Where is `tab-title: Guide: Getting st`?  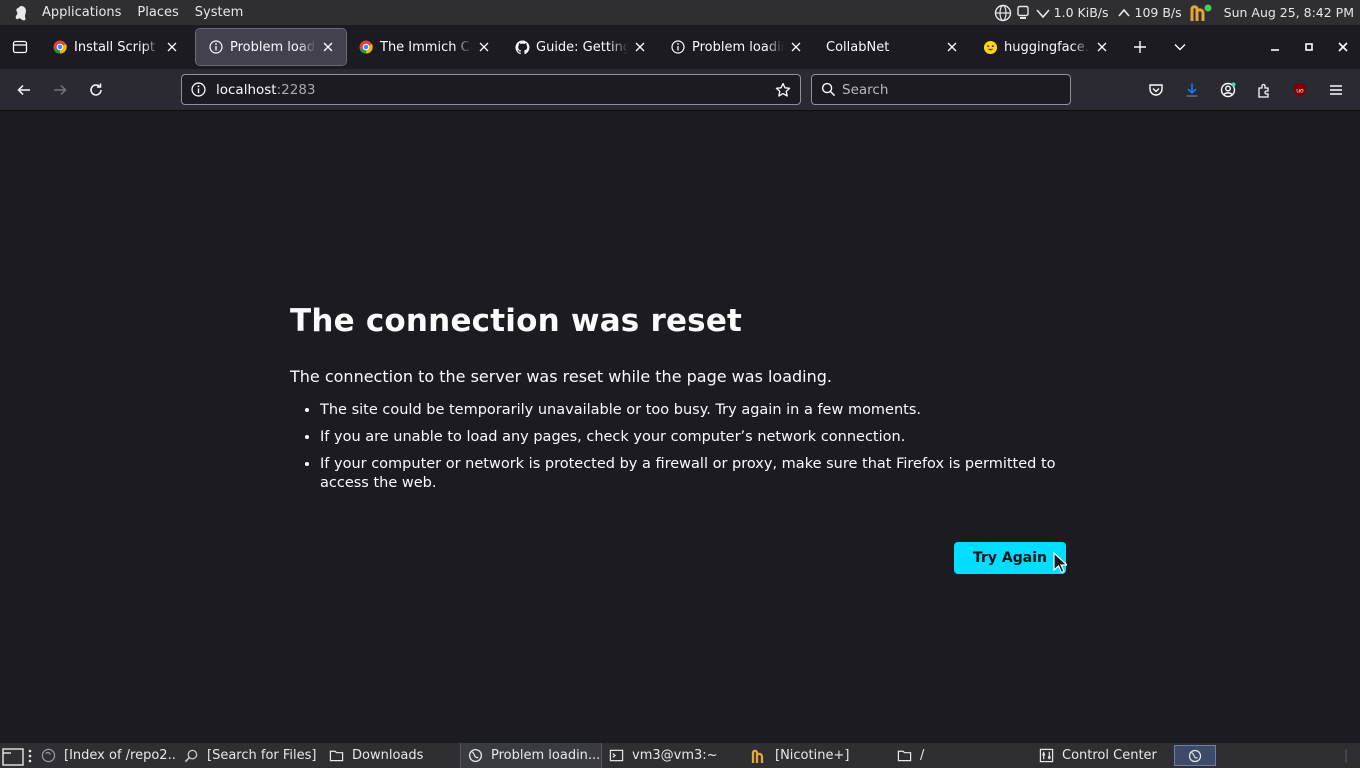
tab-title: Guide: Getting st is located at coordinates (582, 47).